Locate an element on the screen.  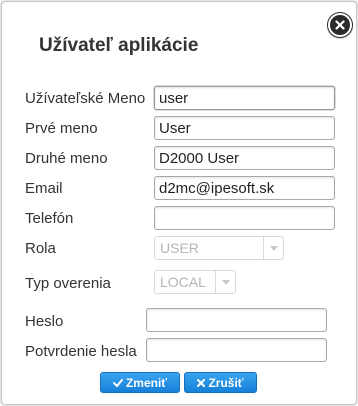
role-label: Rola is located at coordinates (40, 248).